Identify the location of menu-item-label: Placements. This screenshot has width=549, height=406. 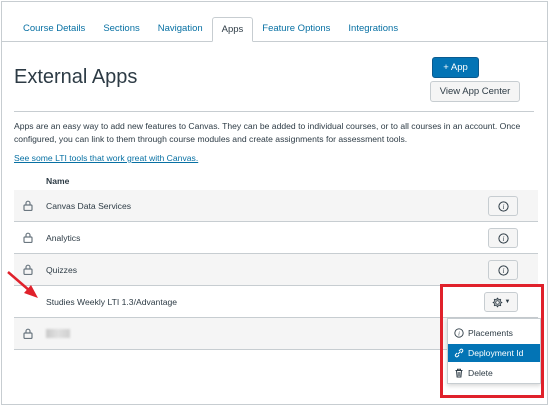
(490, 333).